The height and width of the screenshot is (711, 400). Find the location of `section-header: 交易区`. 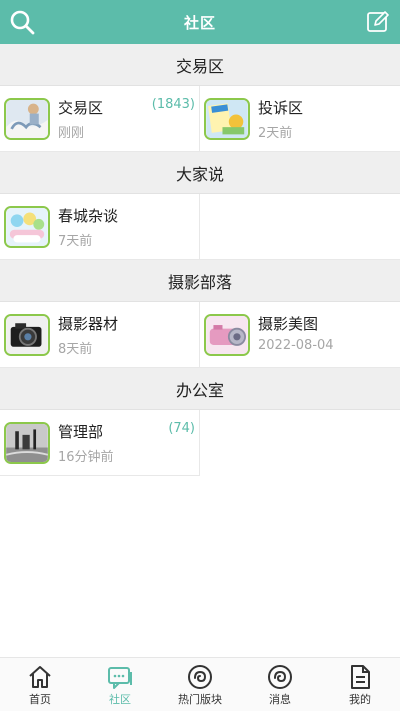

section-header: 交易区 is located at coordinates (200, 65).